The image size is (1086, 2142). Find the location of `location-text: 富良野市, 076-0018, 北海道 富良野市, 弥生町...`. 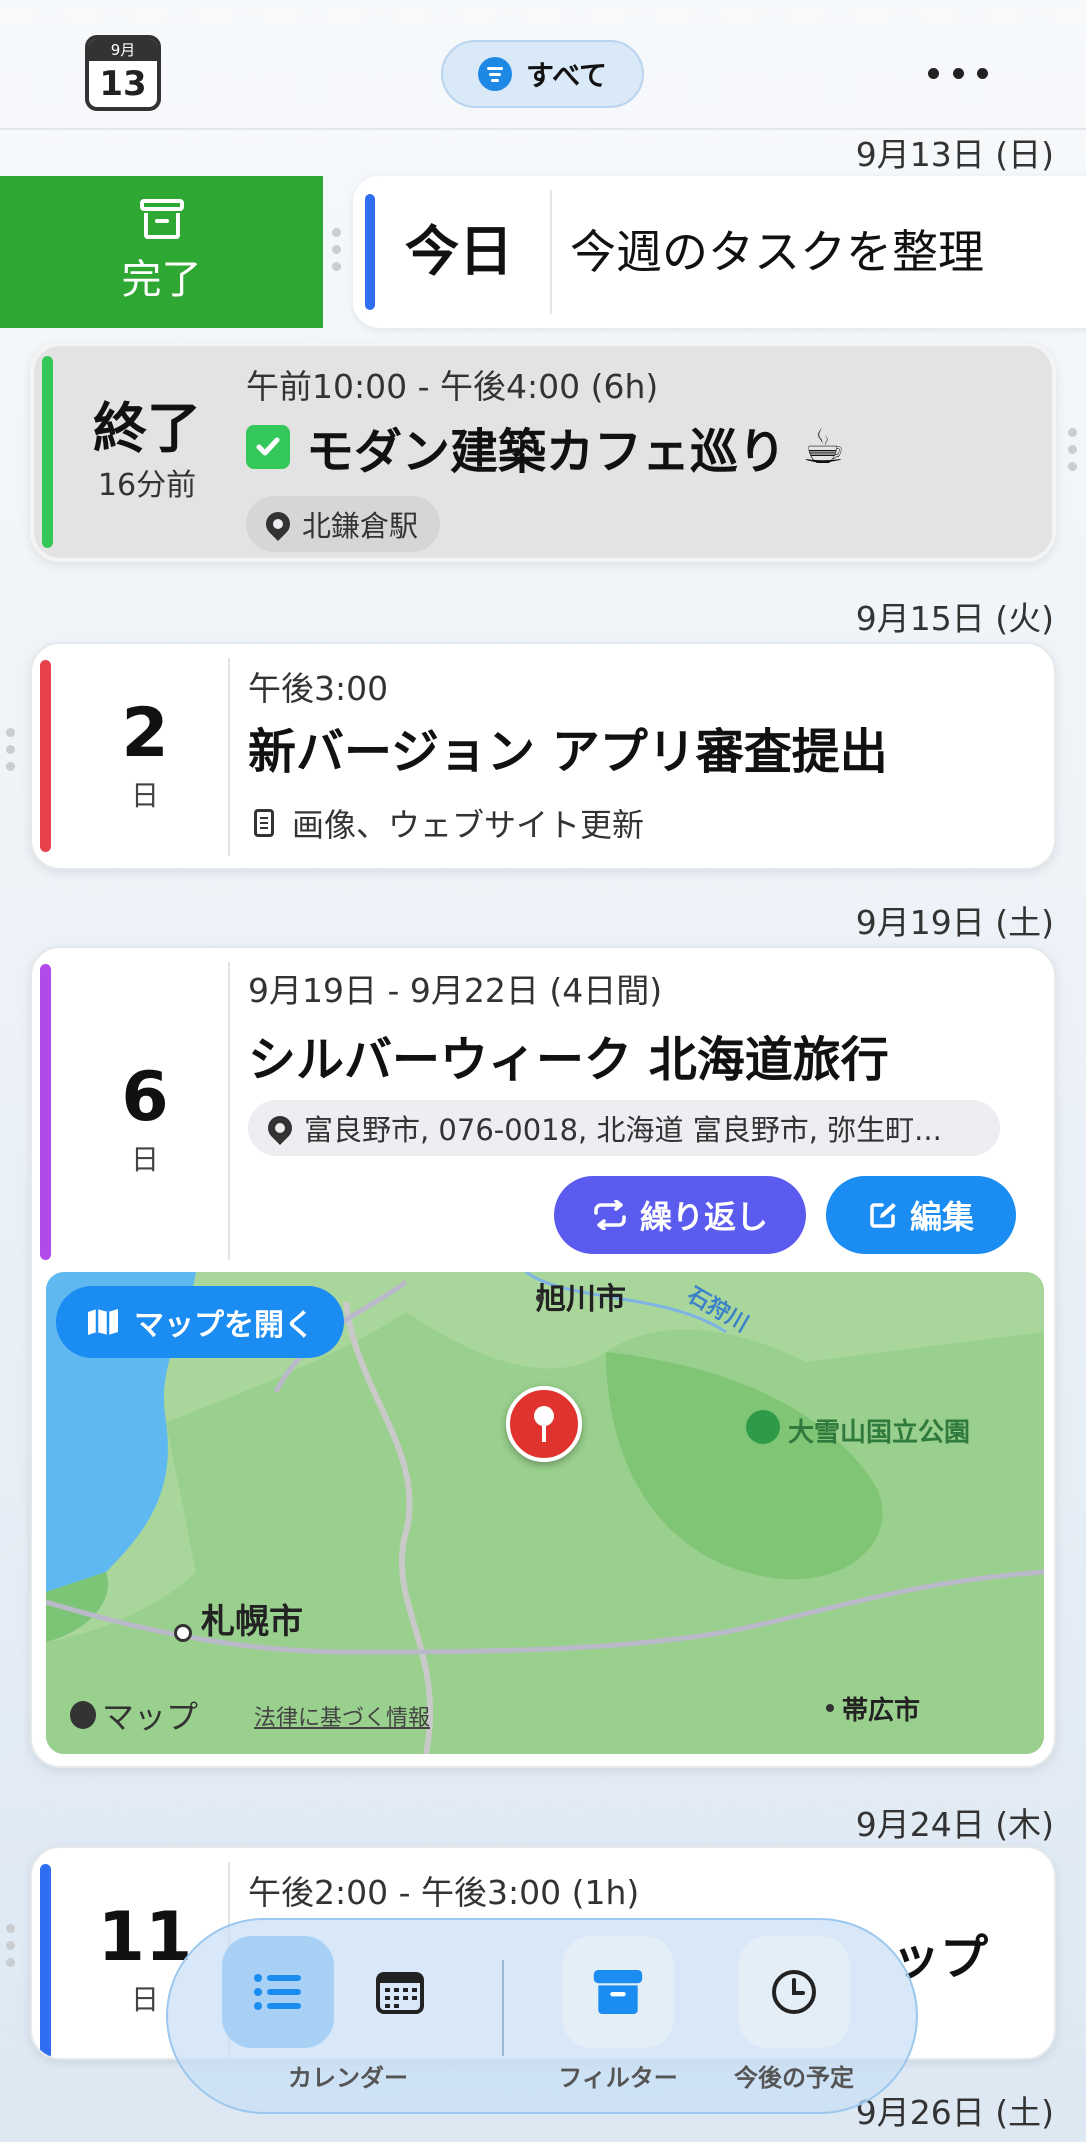

location-text: 富良野市, 076-0018, 北海道 富良野市, 弥生町... is located at coordinates (623, 1130).